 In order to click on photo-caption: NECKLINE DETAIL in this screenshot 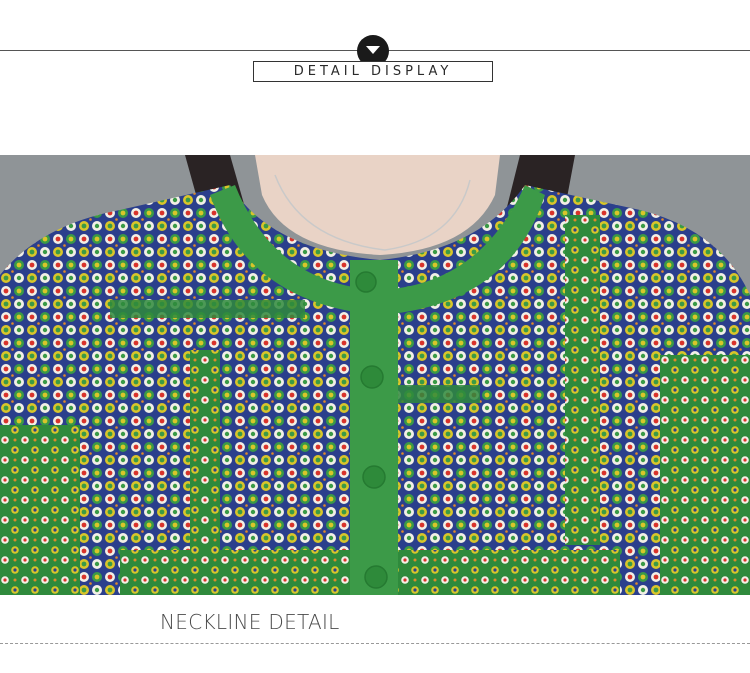, I will do `click(250, 622)`.